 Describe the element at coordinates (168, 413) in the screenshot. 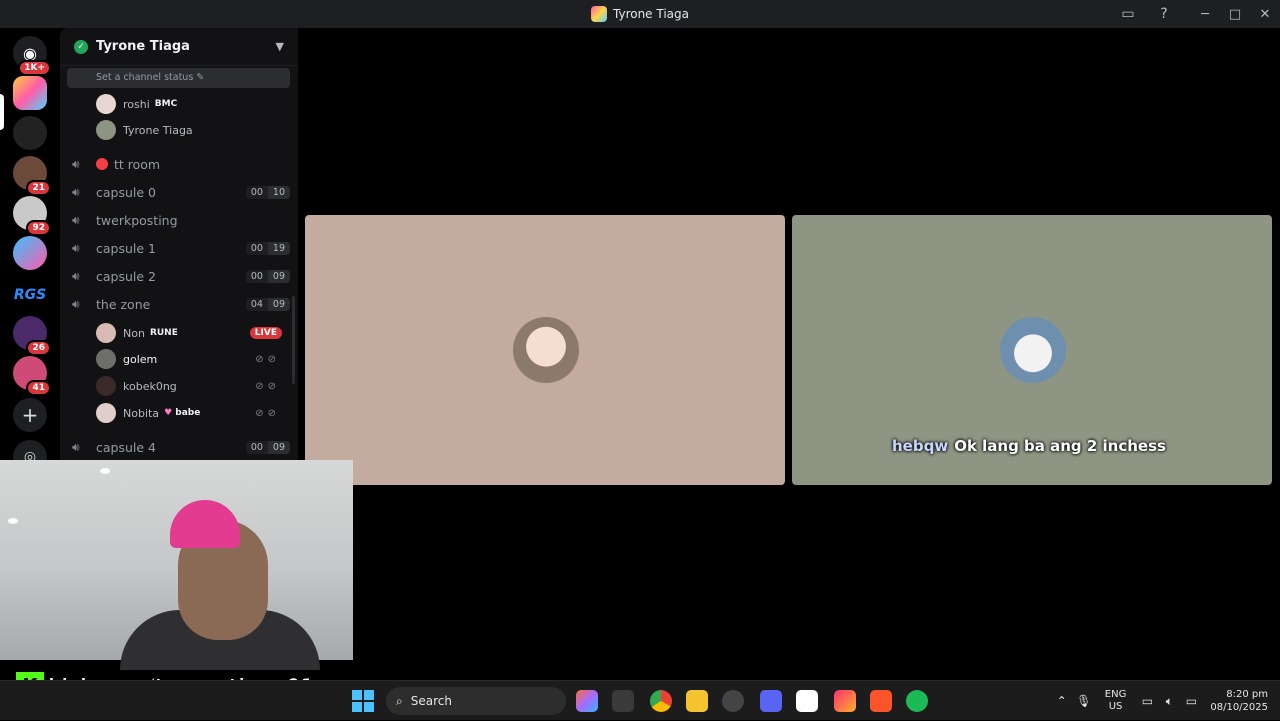

I see `heart-icon: ♥` at that location.